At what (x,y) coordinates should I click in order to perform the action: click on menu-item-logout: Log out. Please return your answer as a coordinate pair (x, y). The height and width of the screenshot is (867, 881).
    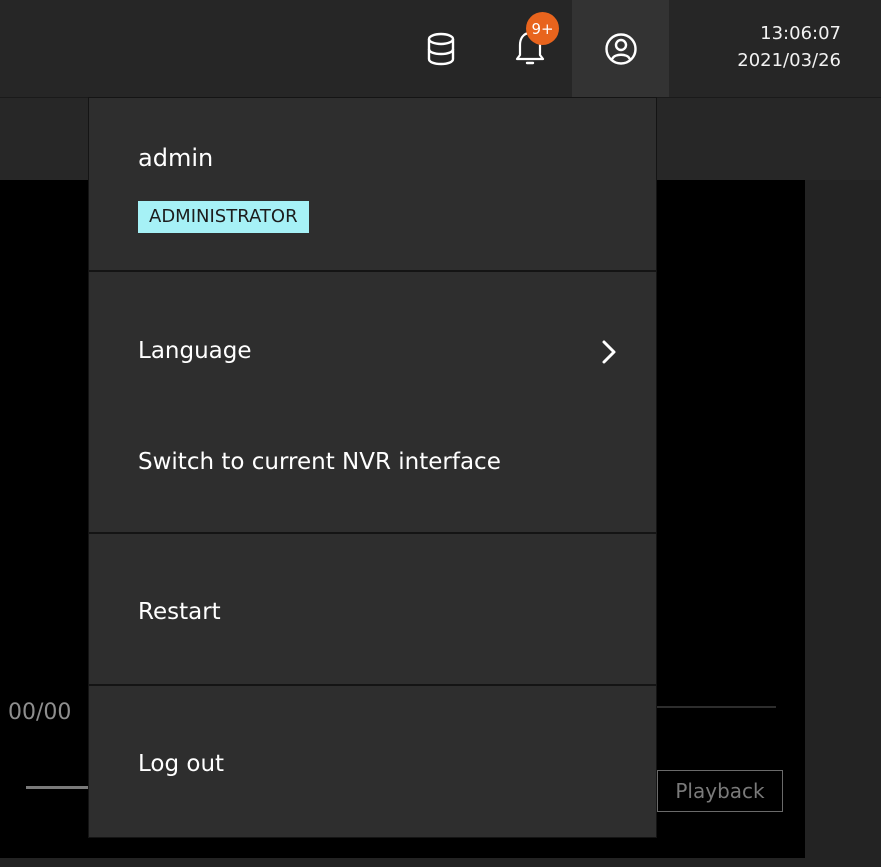
    Looking at the image, I should click on (372, 764).